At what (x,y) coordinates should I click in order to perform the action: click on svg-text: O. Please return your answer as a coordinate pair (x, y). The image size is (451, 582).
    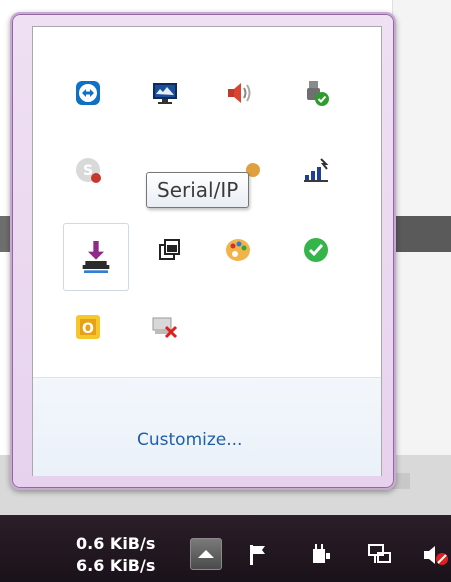
    Looking at the image, I should click on (88, 329).